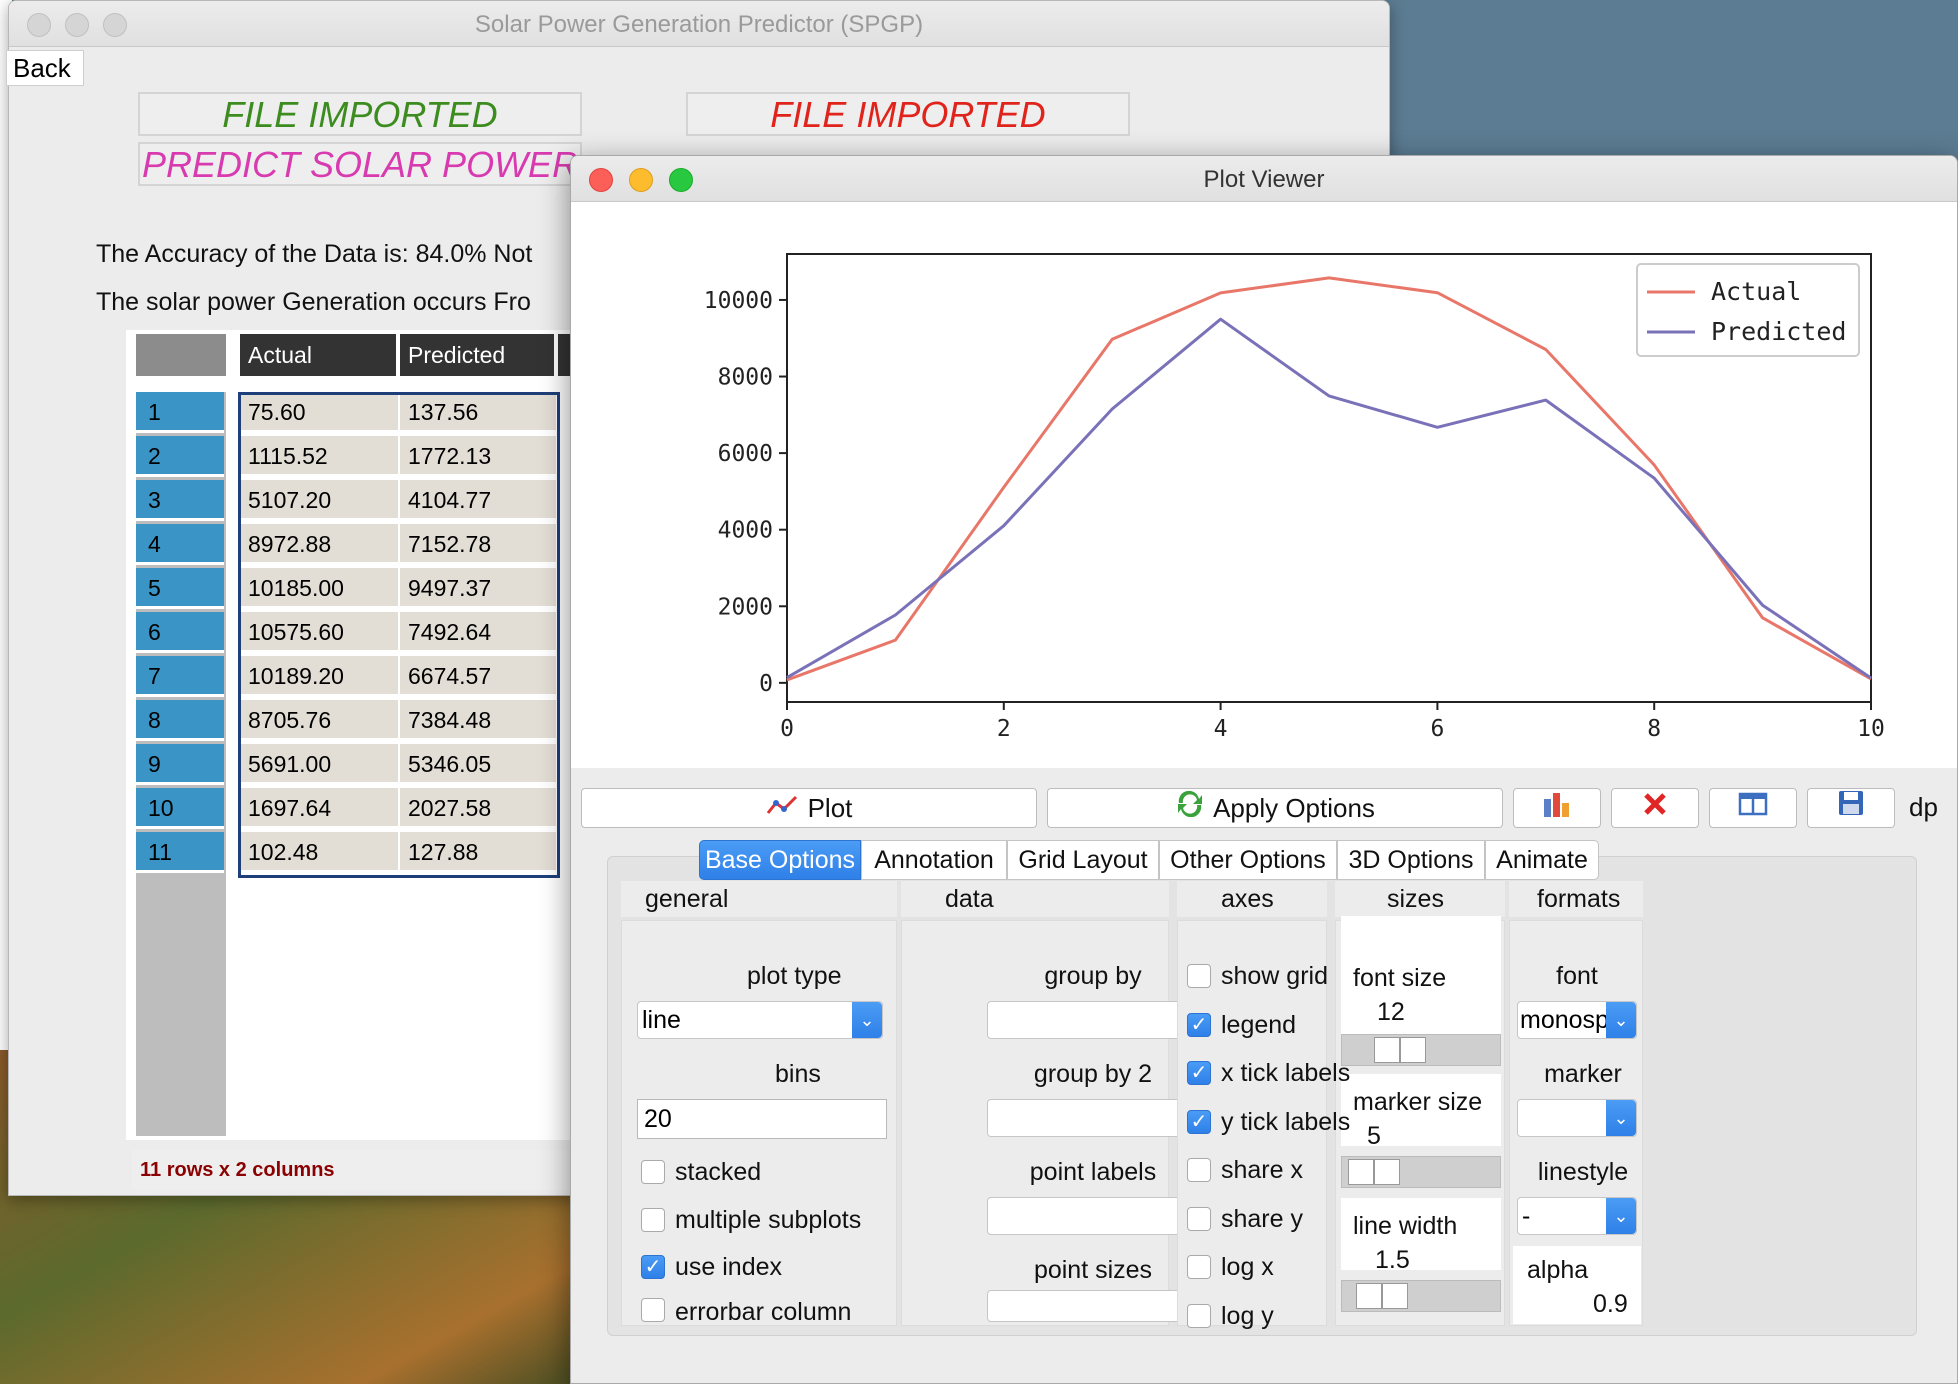  Describe the element at coordinates (1753, 808) in the screenshot. I see `layout-button` at that location.